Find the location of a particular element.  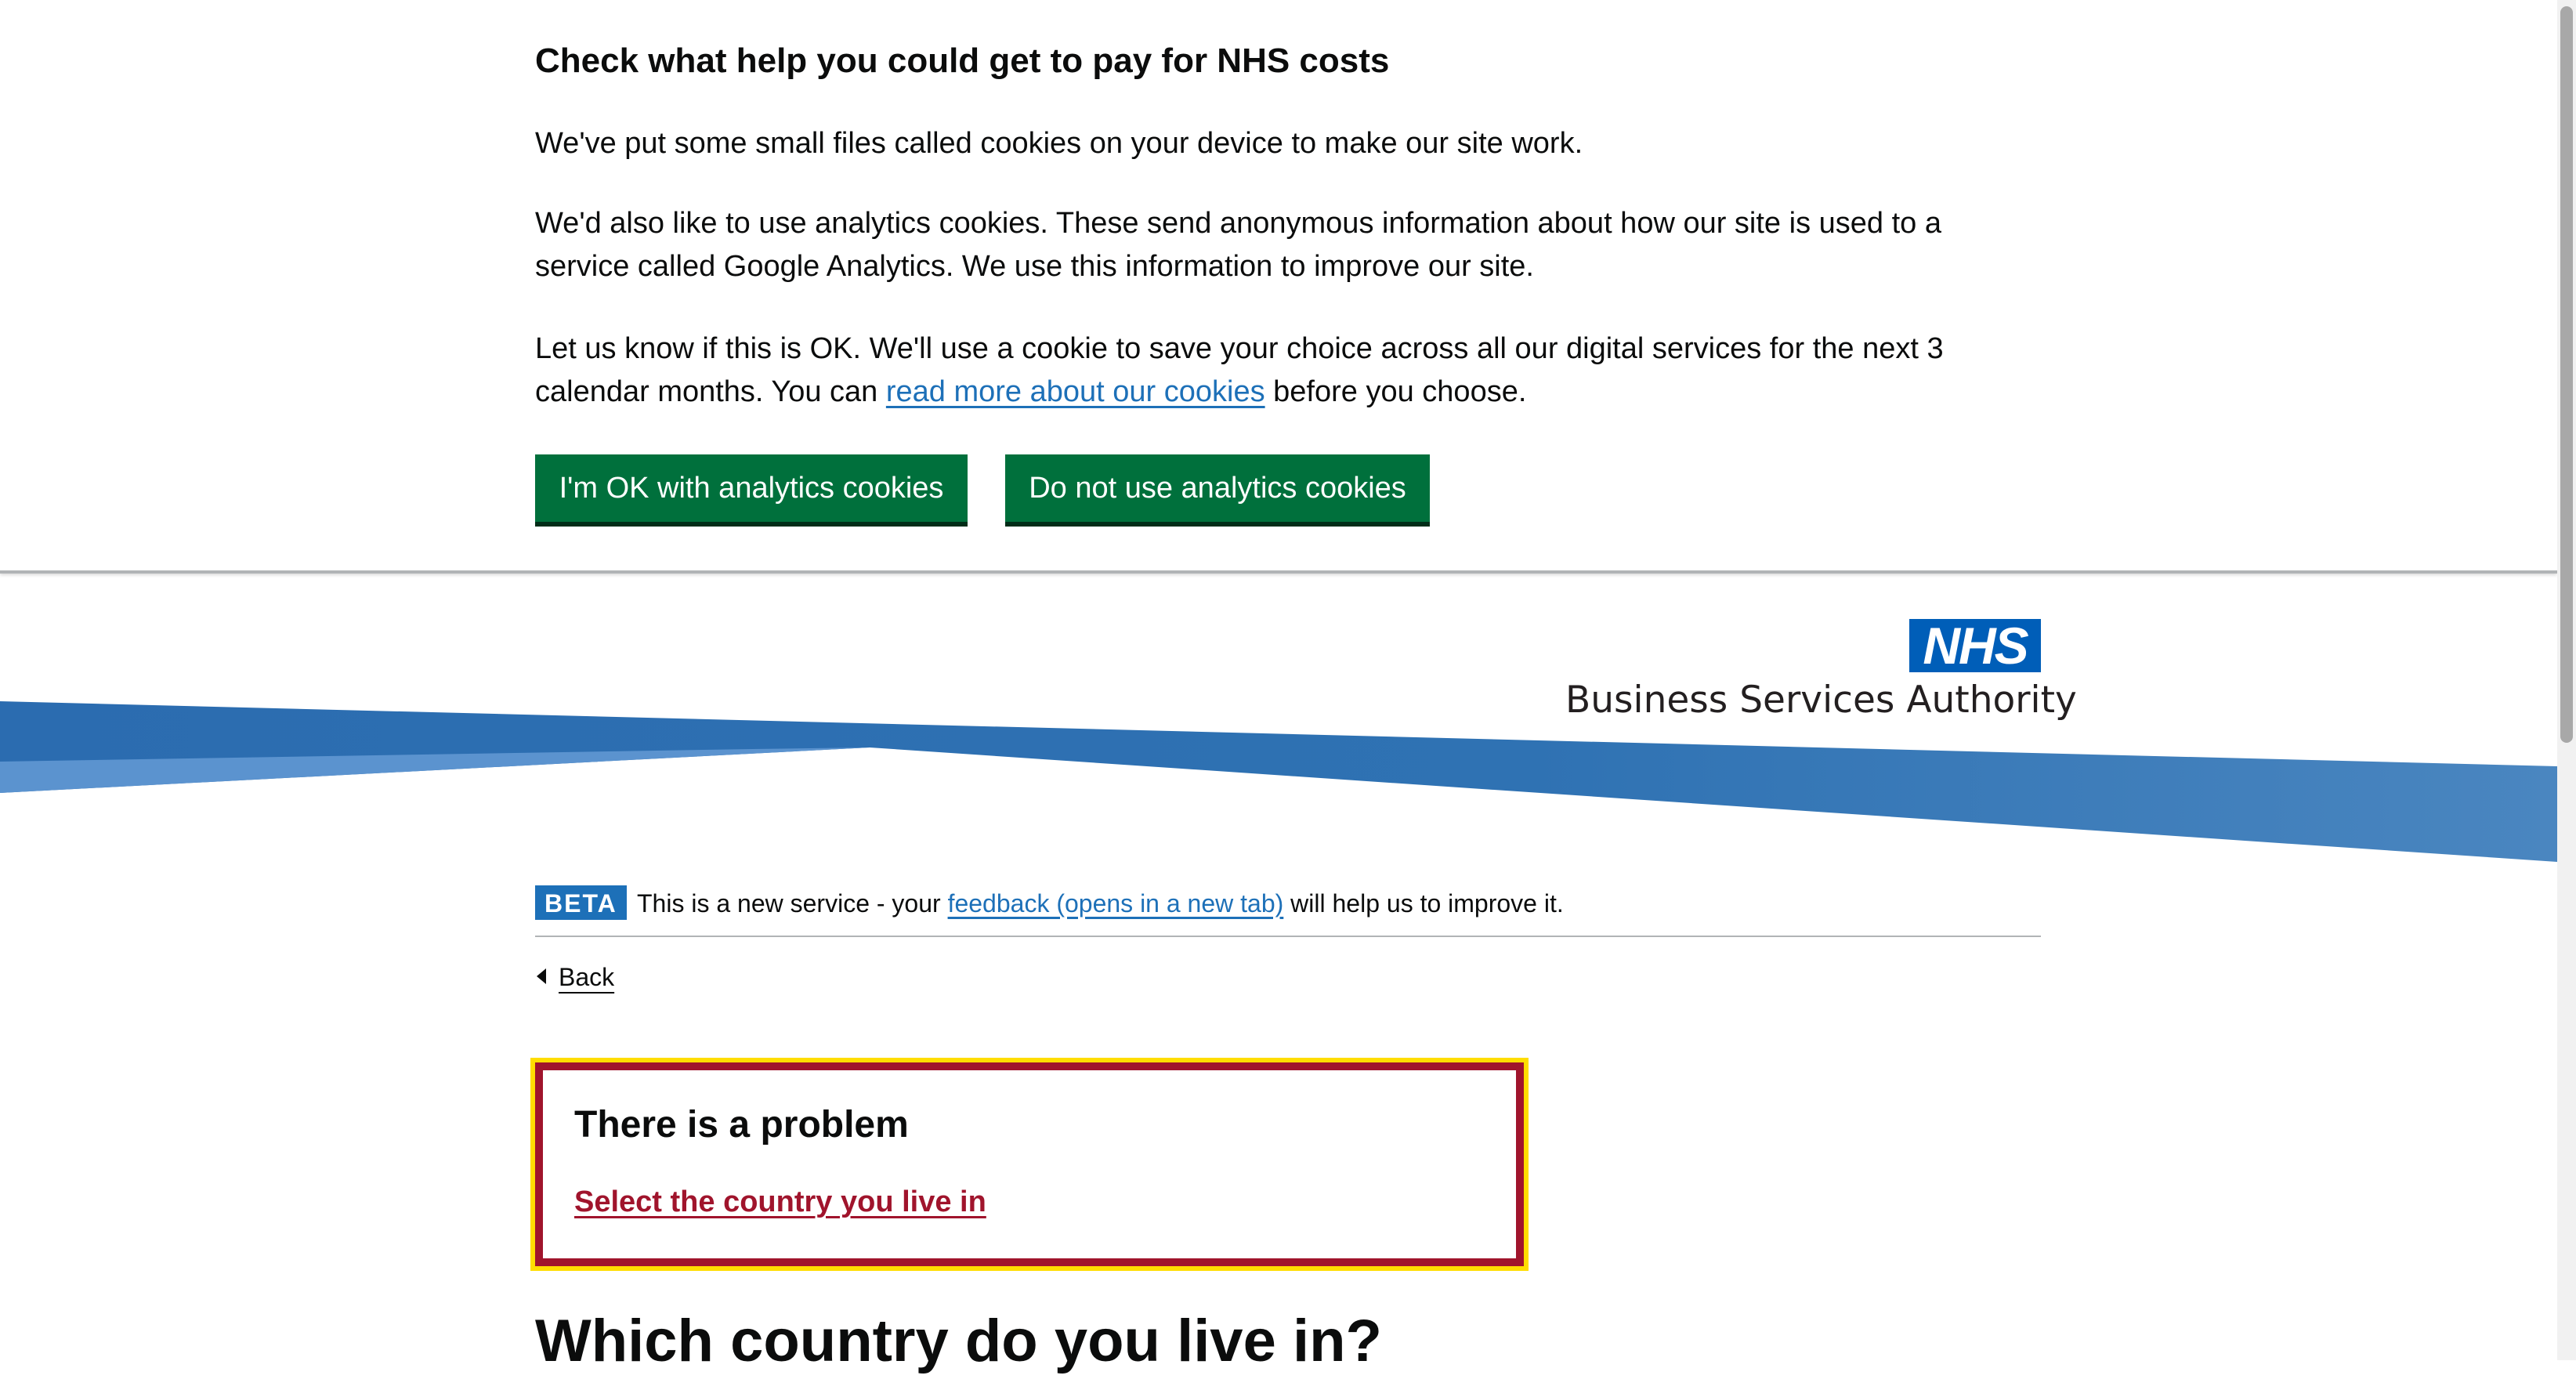

accept-analytics-cookies-button: I'm OK with analytics cookies is located at coordinates (751, 488).